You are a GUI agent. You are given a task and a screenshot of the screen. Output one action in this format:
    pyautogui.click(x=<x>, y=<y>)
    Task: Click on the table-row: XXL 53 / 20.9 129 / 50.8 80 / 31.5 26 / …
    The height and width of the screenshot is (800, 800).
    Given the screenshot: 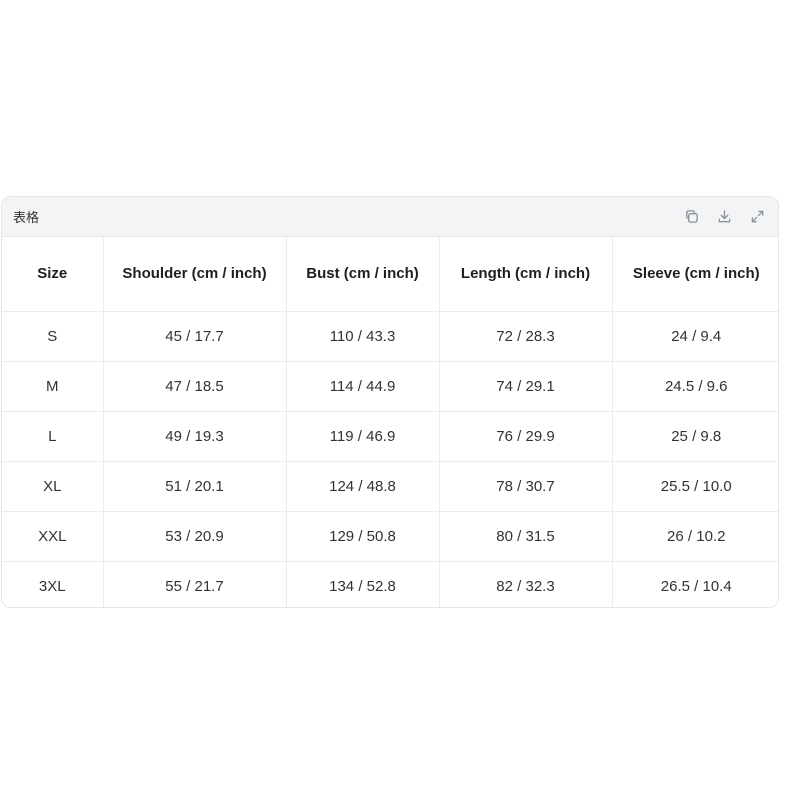 What is the action you would take?
    pyautogui.click(x=390, y=536)
    